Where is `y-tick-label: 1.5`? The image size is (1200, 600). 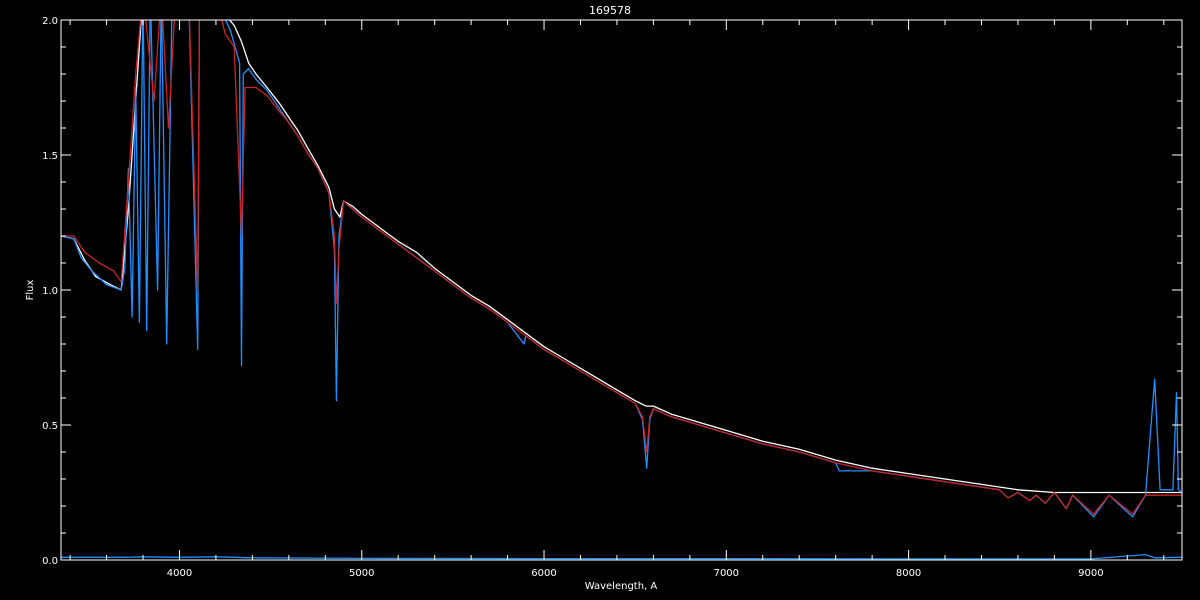
y-tick-label: 1.5 is located at coordinates (50, 156).